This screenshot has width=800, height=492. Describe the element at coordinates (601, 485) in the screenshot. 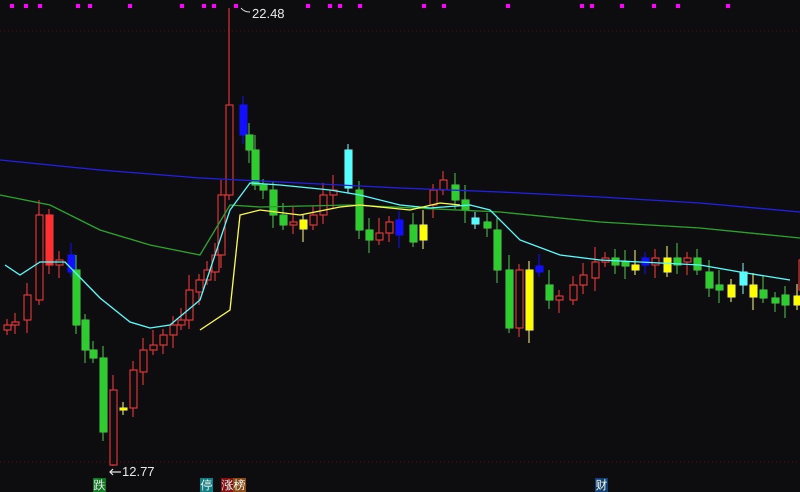

I see `event-badge: 财` at that location.